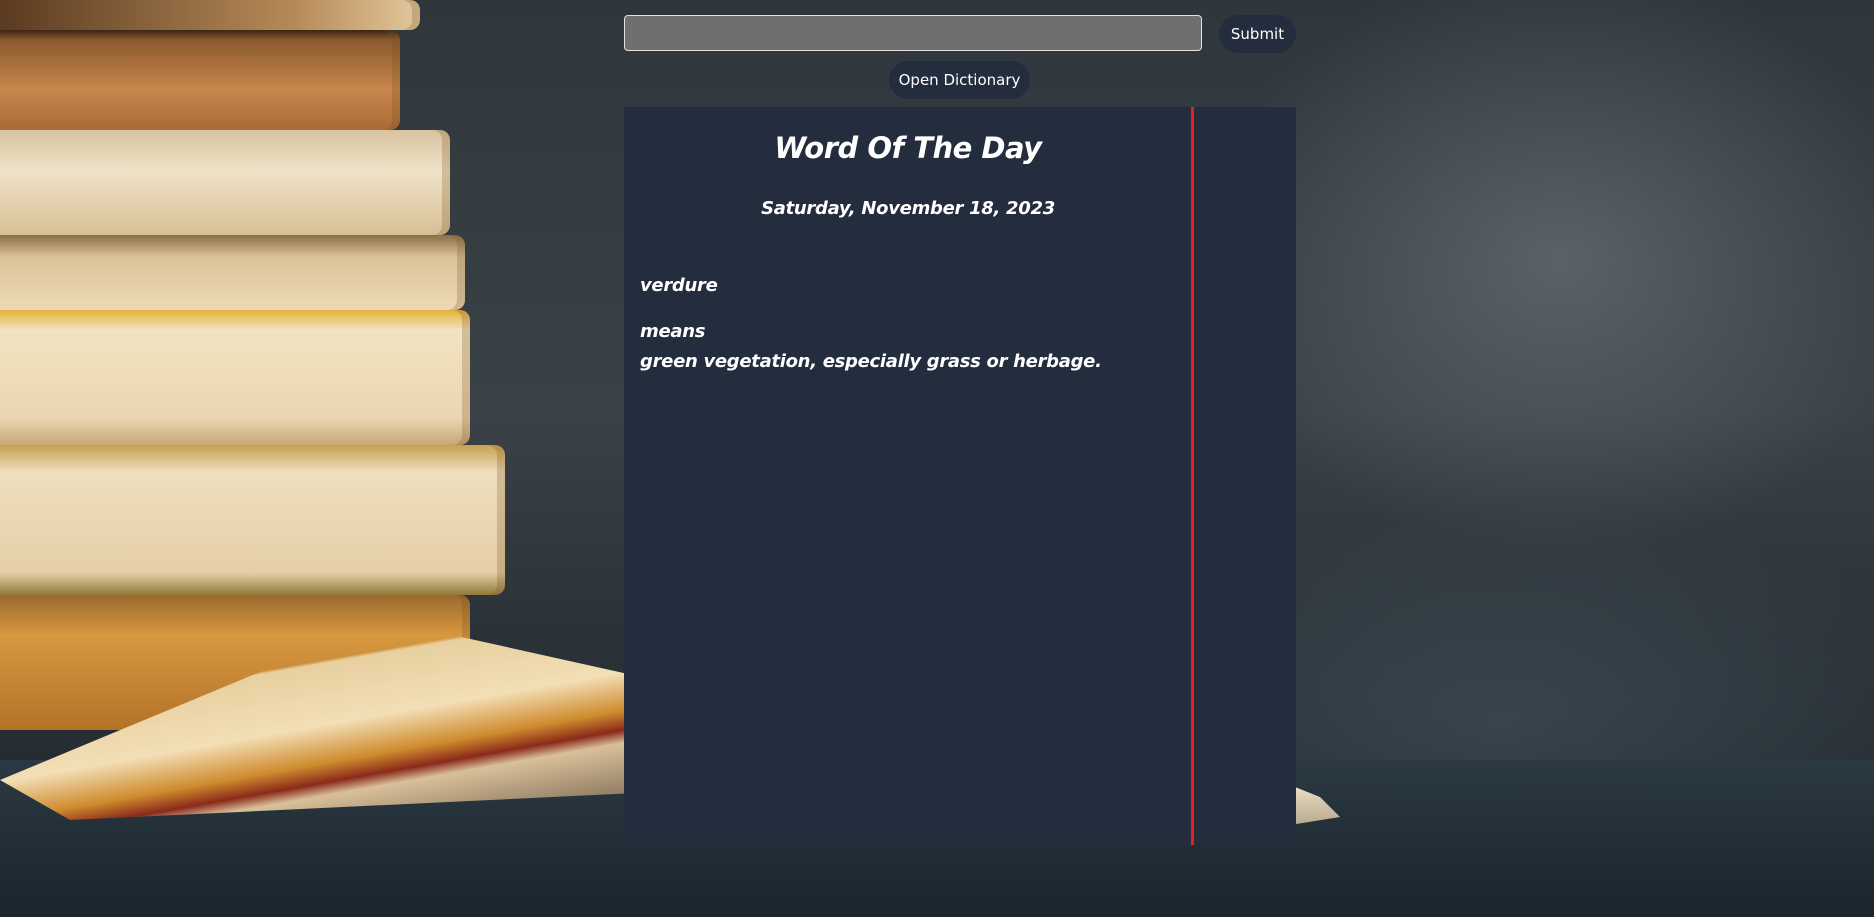 Image resolution: width=1874 pixels, height=917 pixels. What do you see at coordinates (908, 148) in the screenshot?
I see `card-title: Word Of The Day` at bounding box center [908, 148].